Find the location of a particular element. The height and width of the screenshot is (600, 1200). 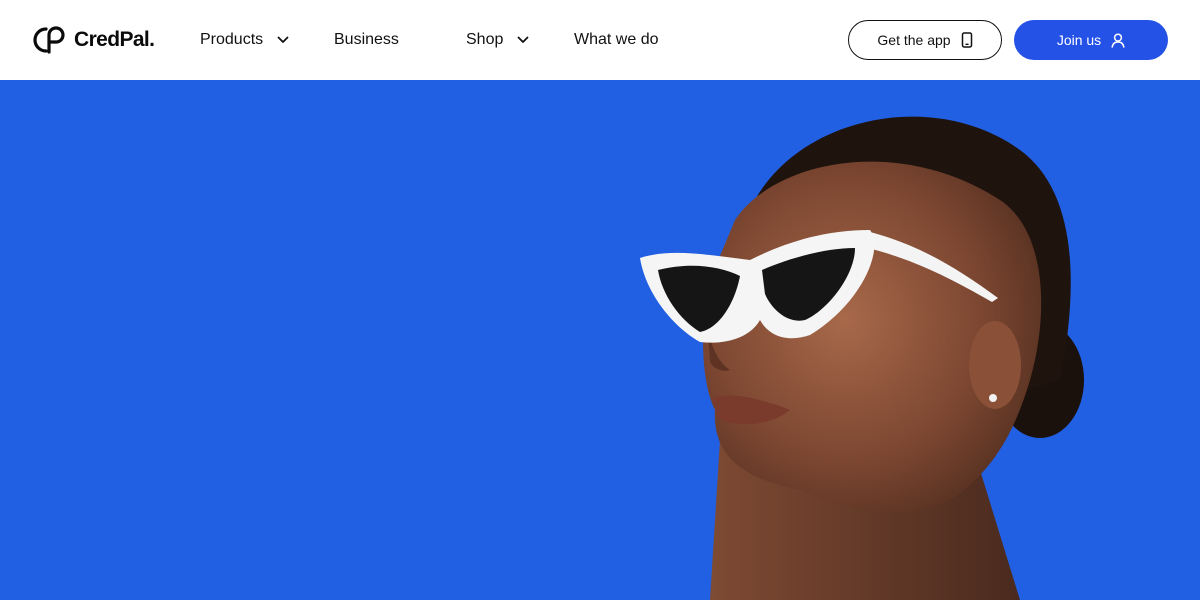

nav-item-label: What we do is located at coordinates (616, 39).